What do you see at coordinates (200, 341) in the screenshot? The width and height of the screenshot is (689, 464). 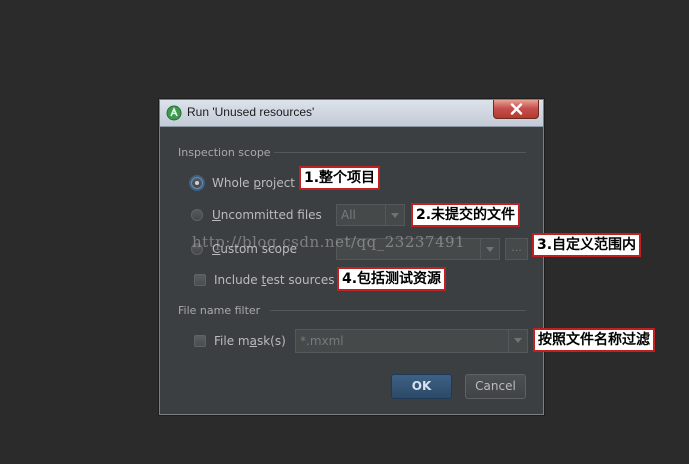 I see `file-mask-checkbox` at bounding box center [200, 341].